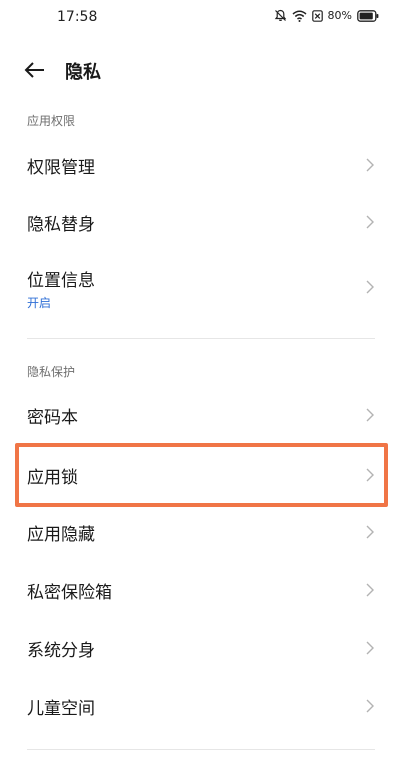 Image resolution: width=401 pixels, height=769 pixels. Describe the element at coordinates (61, 651) in the screenshot. I see `item-label: 系统分身` at that location.